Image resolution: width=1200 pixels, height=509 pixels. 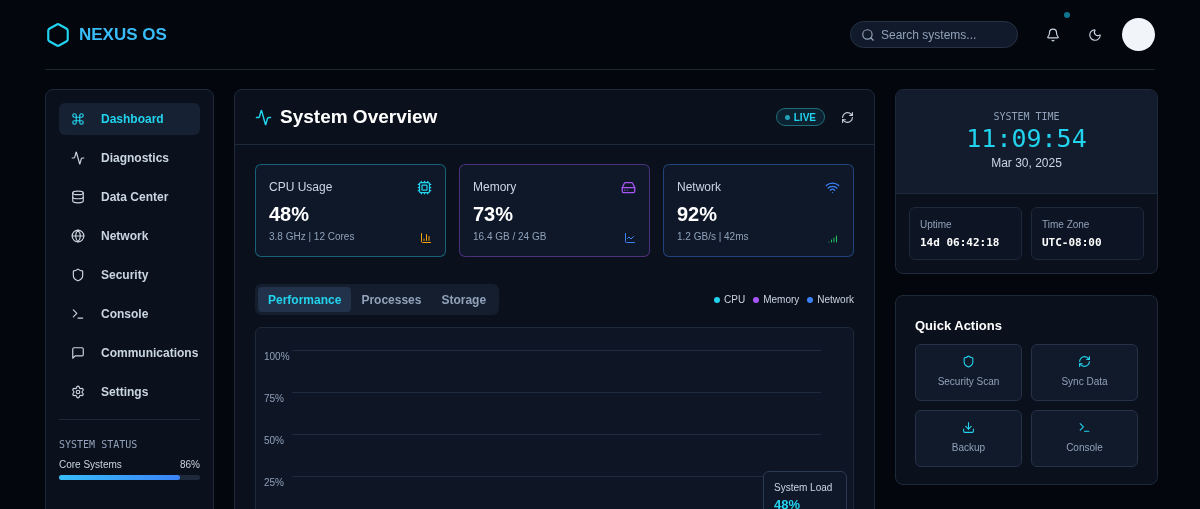 What do you see at coordinates (1026, 163) in the screenshot?
I see `clock-date: Mar 30, 2025` at bounding box center [1026, 163].